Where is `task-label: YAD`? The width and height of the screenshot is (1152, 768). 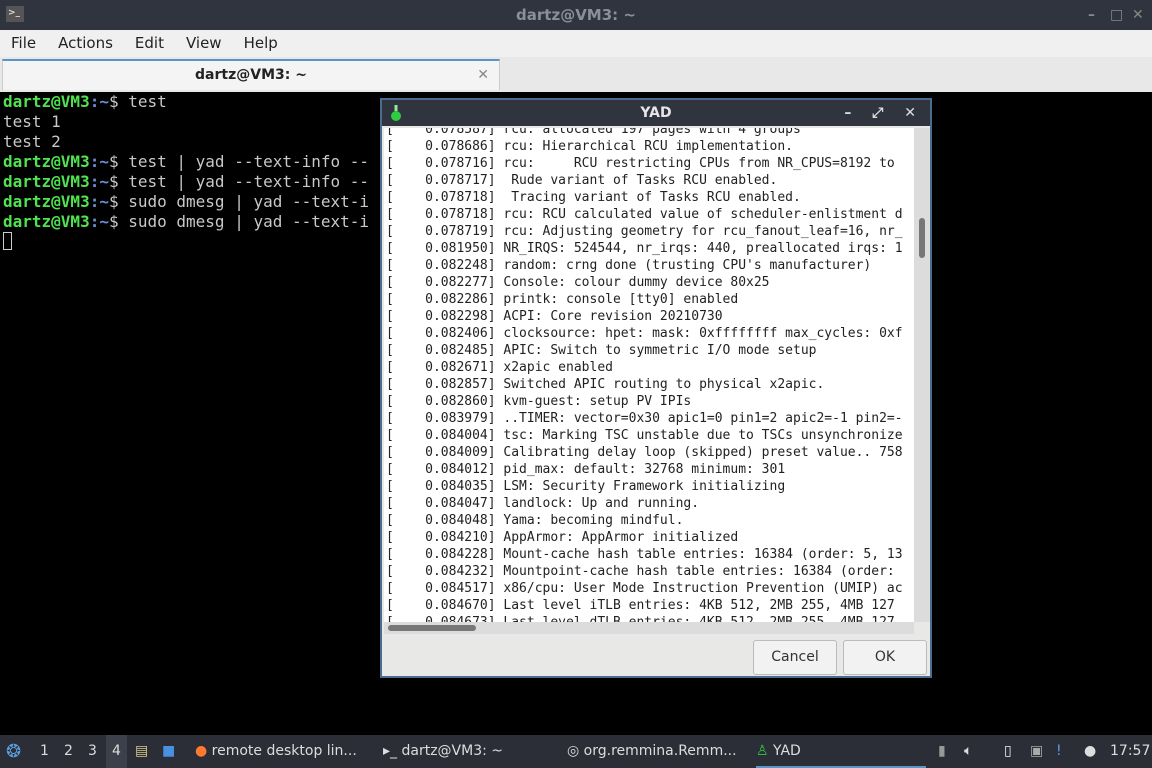
task-label: YAD is located at coordinates (787, 751).